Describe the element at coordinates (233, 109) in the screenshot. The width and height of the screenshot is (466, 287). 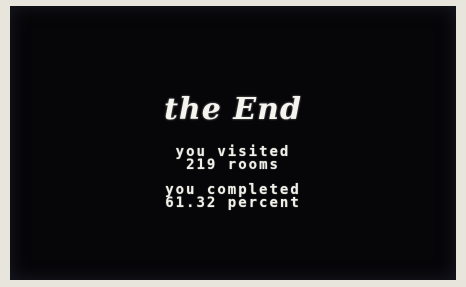
I see `end-title: the End` at that location.